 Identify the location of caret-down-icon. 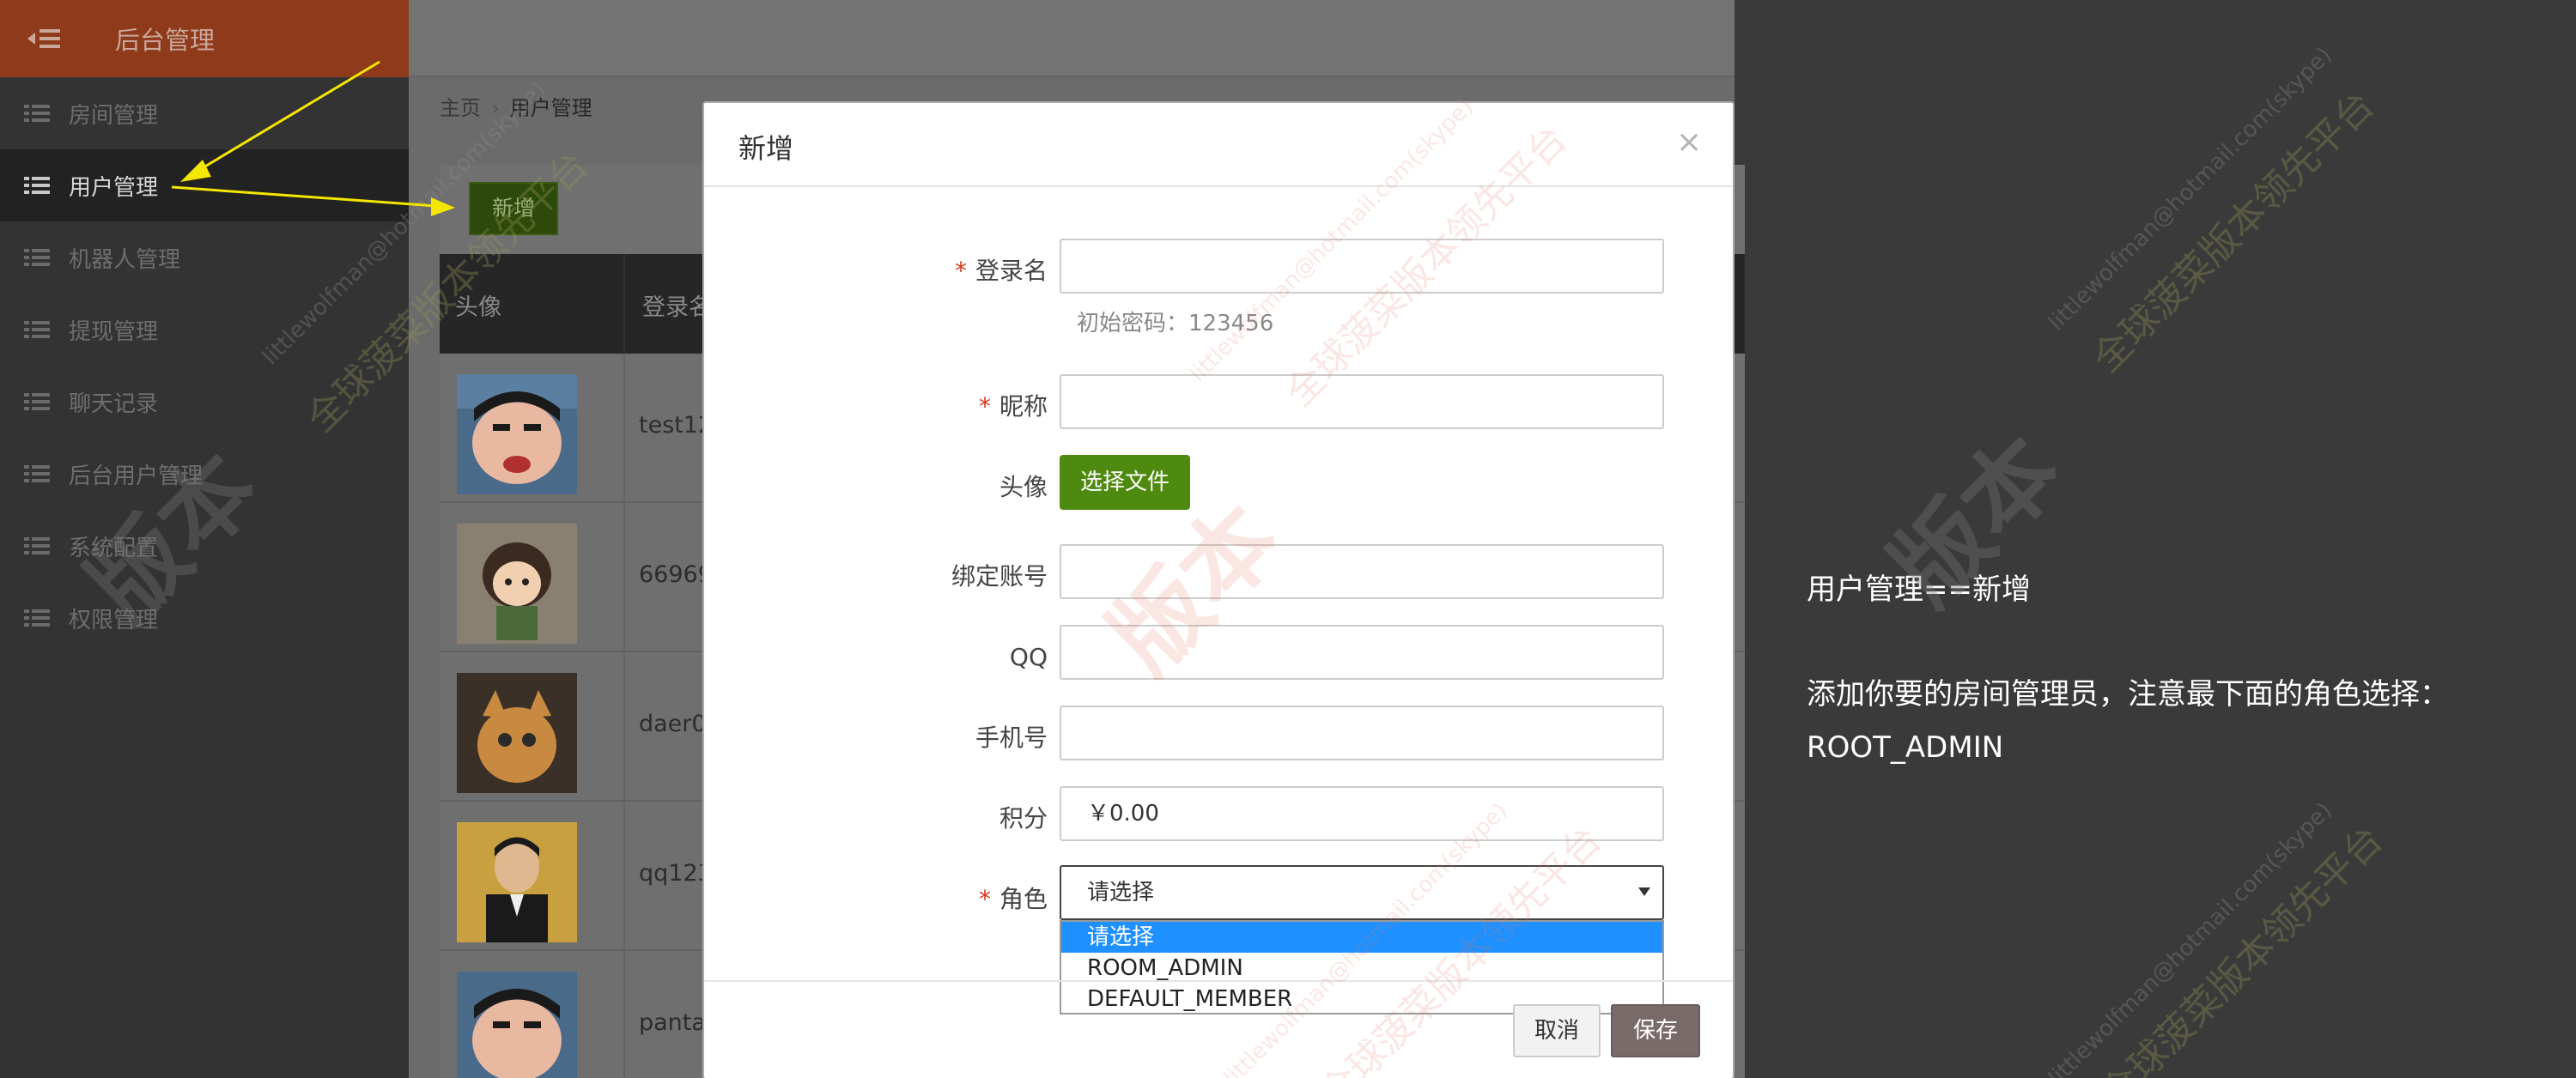
(1644, 892).